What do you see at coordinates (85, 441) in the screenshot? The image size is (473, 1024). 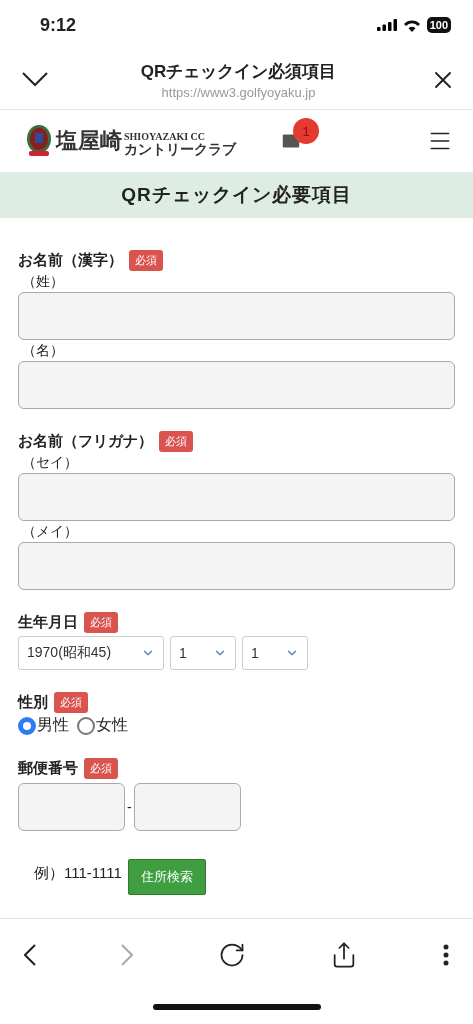 I see `field-label: お名前（フリガナ）` at bounding box center [85, 441].